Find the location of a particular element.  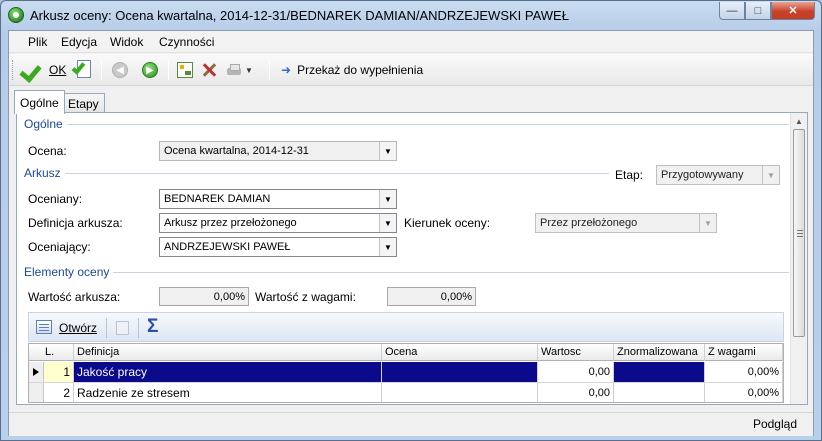

kierunek-label: Kierunek oceny: is located at coordinates (447, 223).